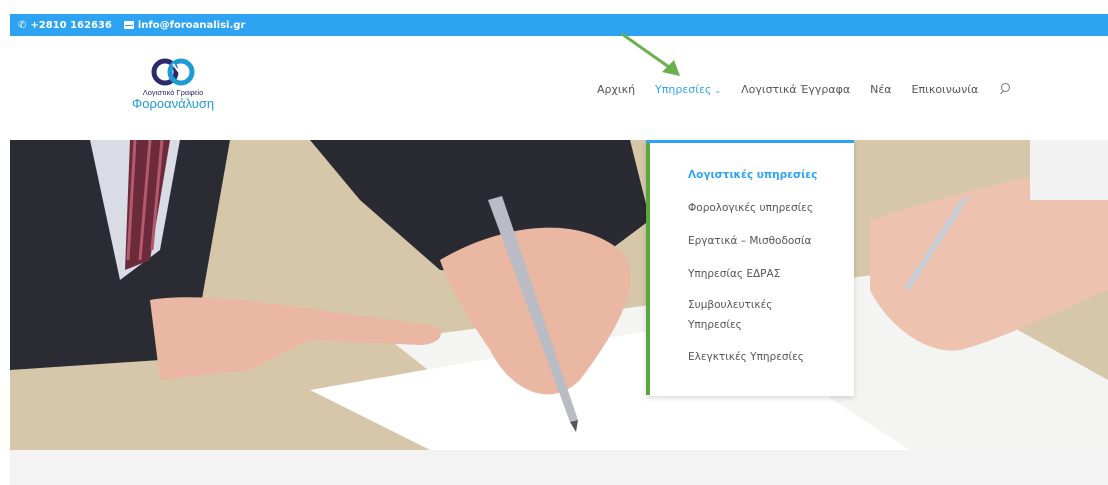 Image resolution: width=1108 pixels, height=485 pixels. I want to click on annotation-arrow-icon, so click(650, 54).